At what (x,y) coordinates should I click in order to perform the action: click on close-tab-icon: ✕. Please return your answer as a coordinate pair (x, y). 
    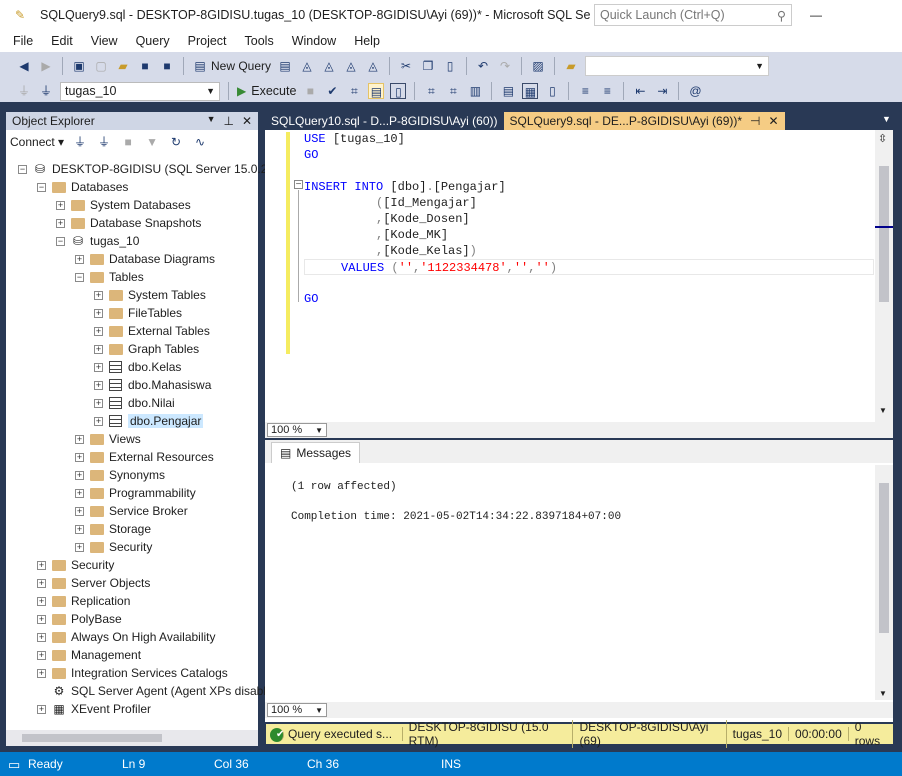
    Looking at the image, I should click on (773, 121).